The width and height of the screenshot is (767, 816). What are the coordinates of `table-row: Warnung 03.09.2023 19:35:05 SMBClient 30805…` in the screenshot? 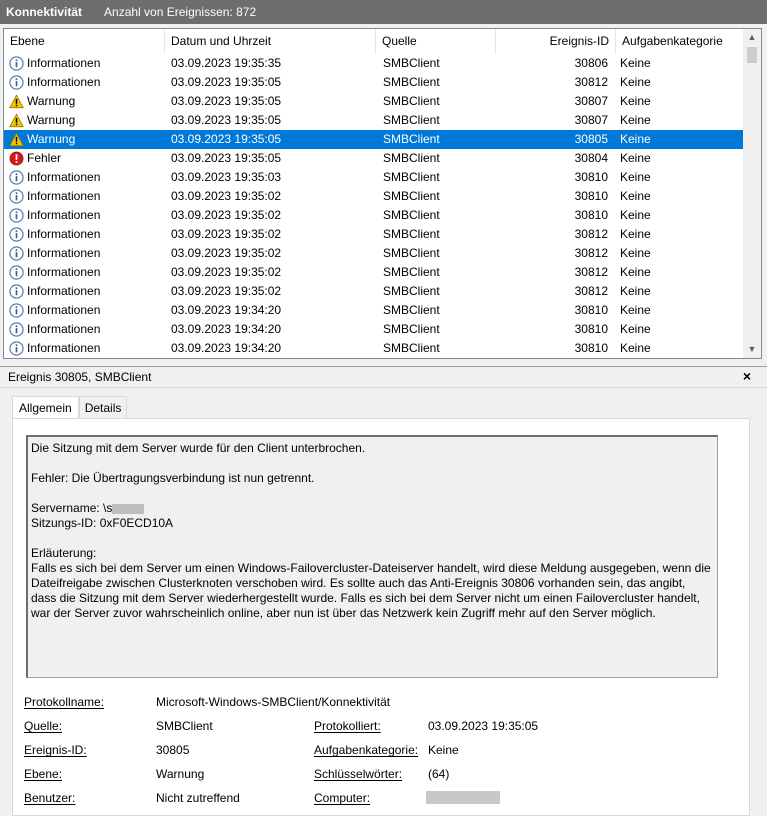 It's located at (373, 139).